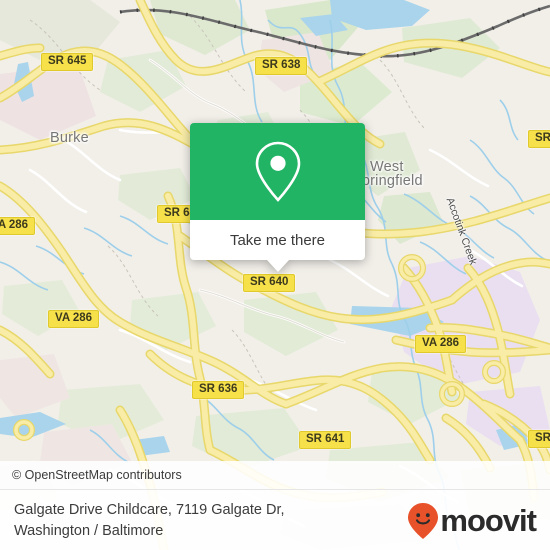  I want to click on road-shield-sr-636: SR 636, so click(218, 390).